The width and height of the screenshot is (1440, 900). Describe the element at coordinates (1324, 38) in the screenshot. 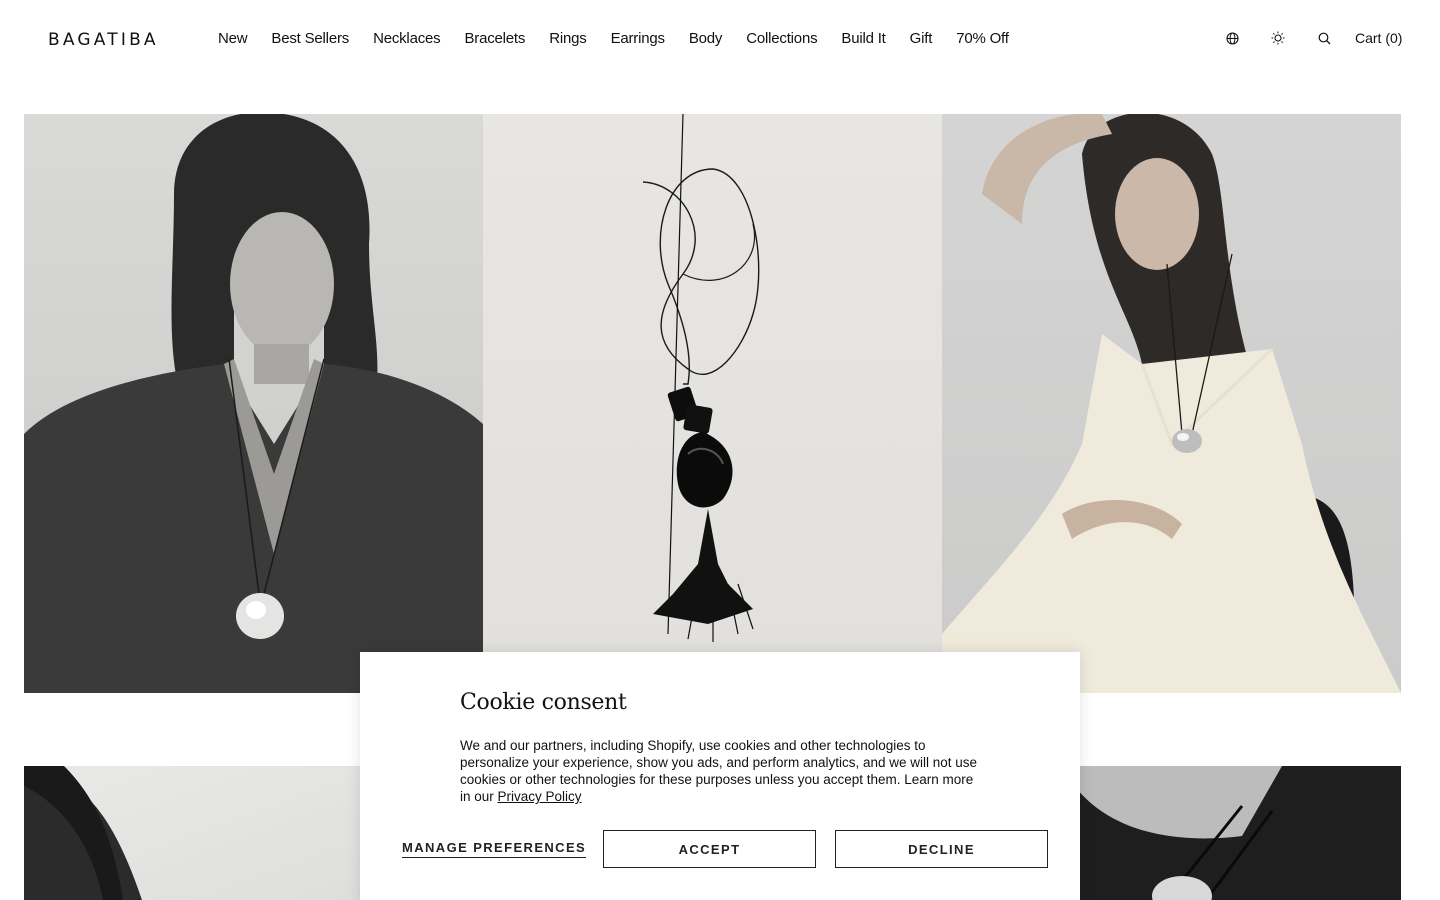

I see `search-icon` at that location.